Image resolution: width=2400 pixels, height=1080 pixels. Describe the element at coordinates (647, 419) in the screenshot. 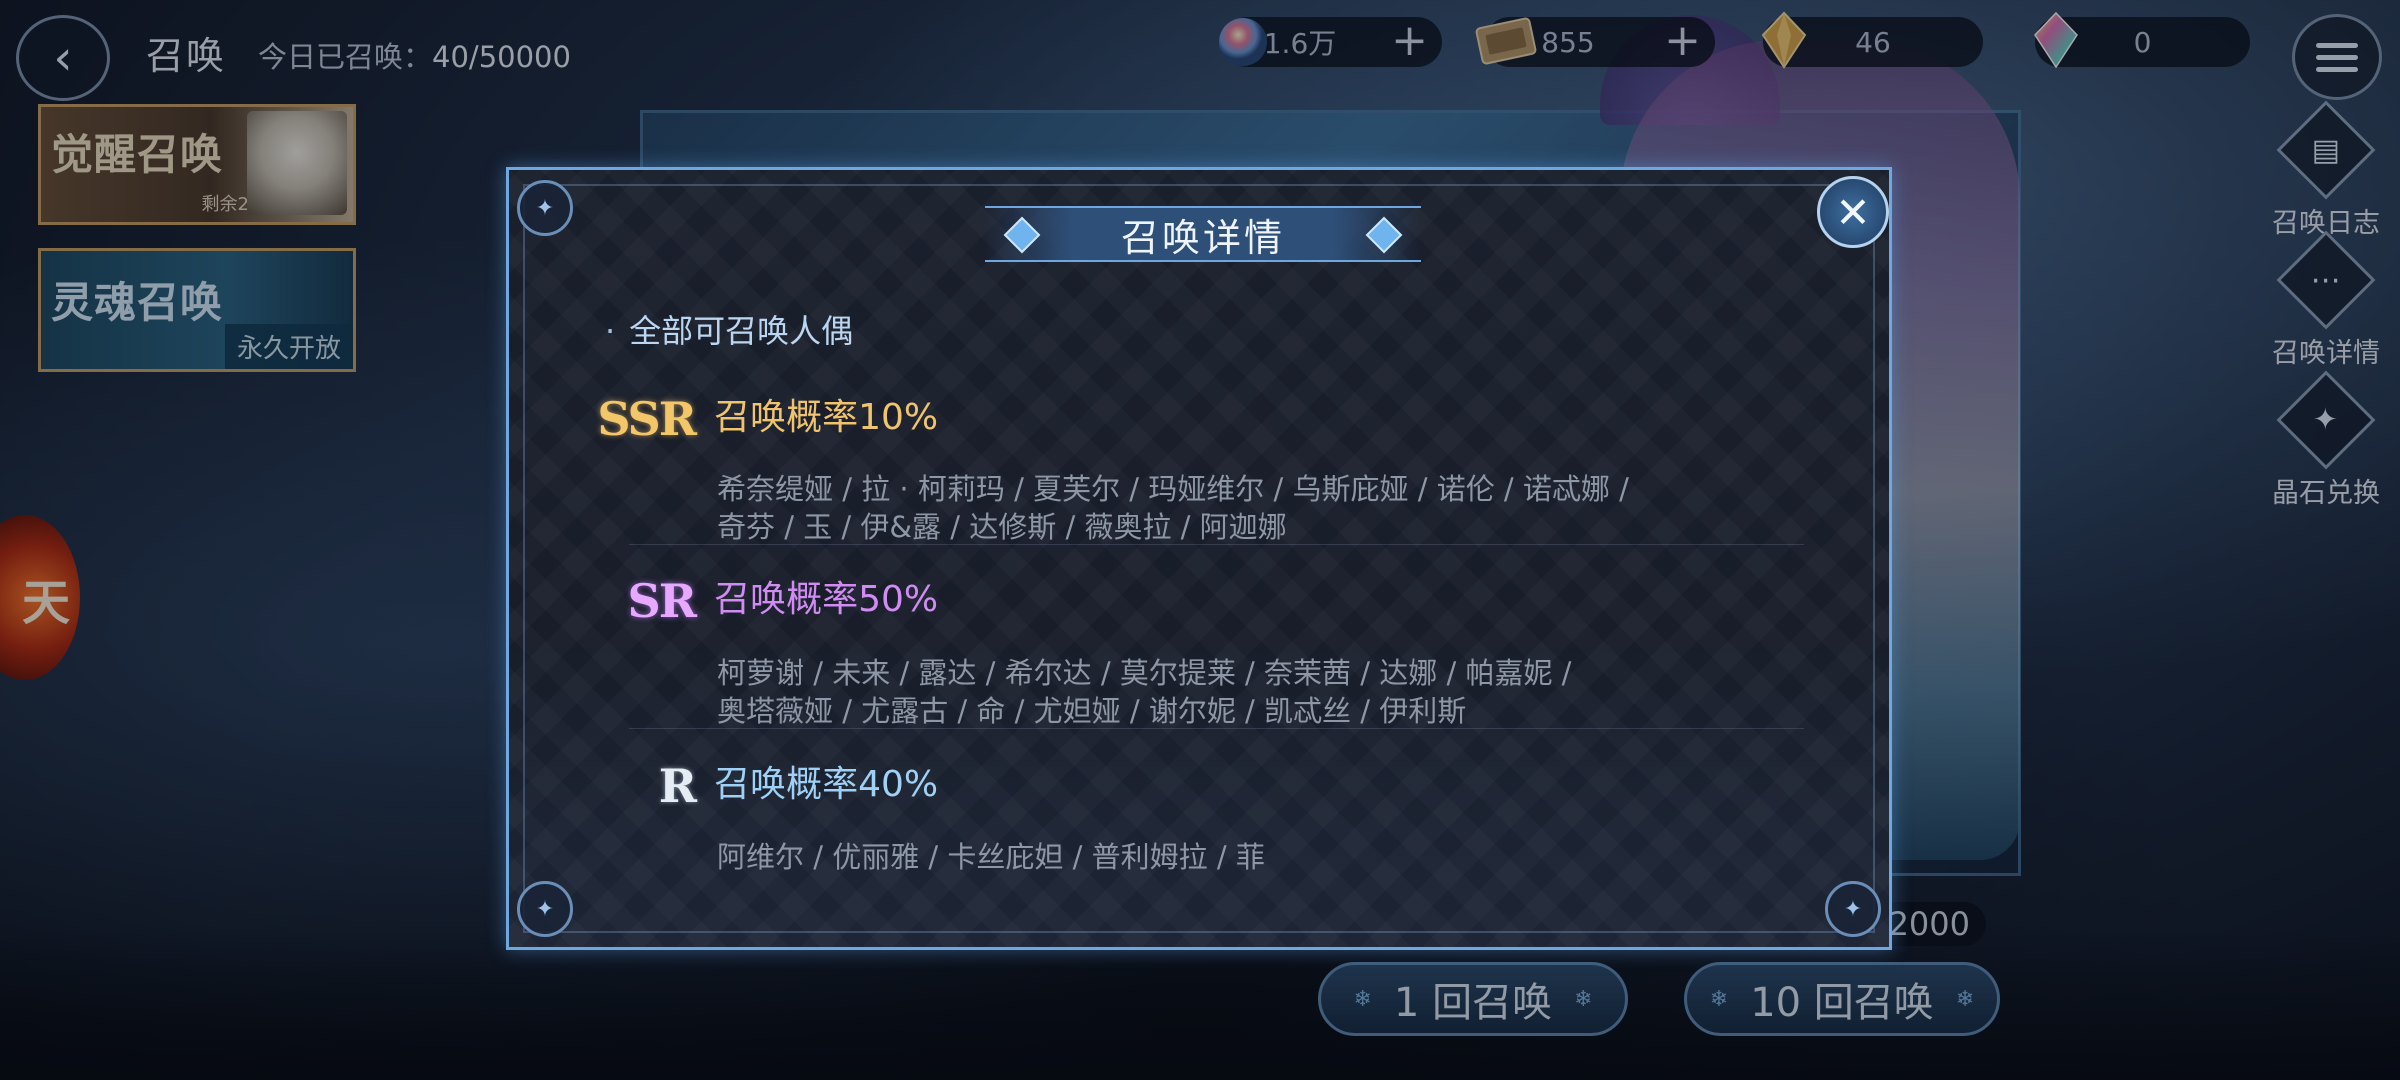

I see `ssr-badge: SSR` at that location.